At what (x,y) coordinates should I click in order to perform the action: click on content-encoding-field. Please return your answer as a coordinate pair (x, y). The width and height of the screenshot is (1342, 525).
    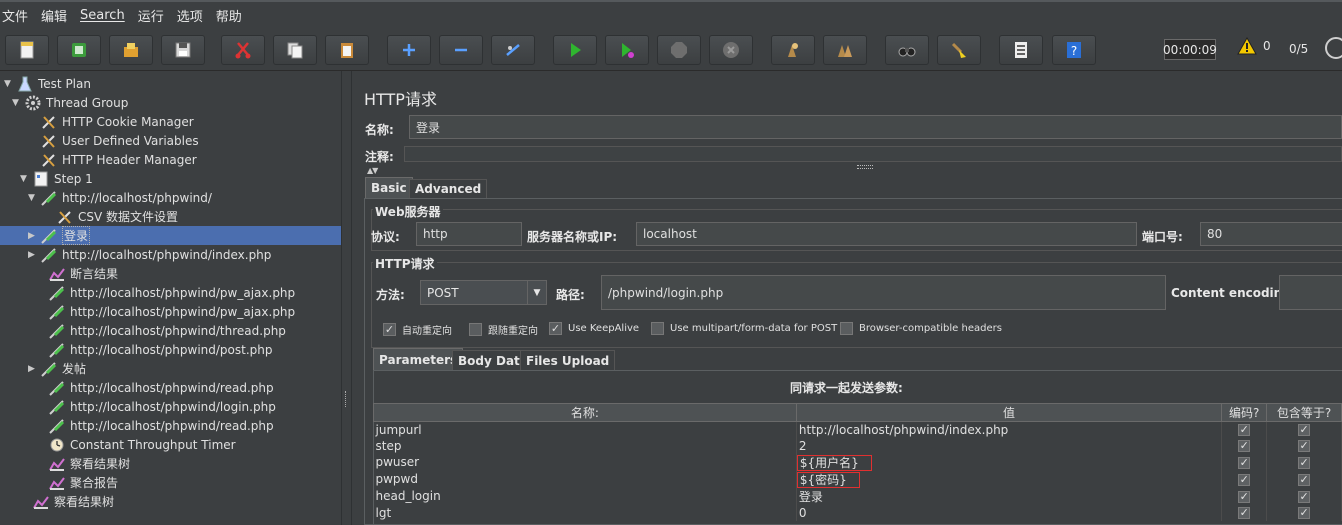
    Looking at the image, I should click on (1310, 292).